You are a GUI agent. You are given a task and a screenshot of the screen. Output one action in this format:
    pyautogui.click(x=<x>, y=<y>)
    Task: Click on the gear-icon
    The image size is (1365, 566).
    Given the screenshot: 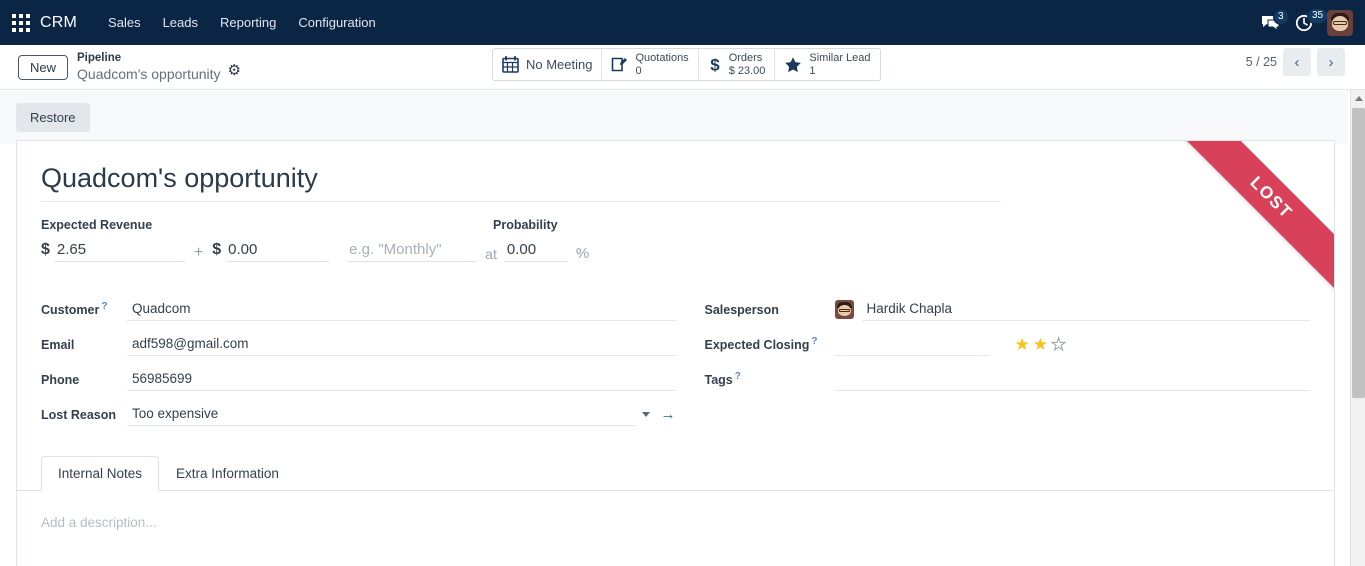 What is the action you would take?
    pyautogui.click(x=234, y=71)
    